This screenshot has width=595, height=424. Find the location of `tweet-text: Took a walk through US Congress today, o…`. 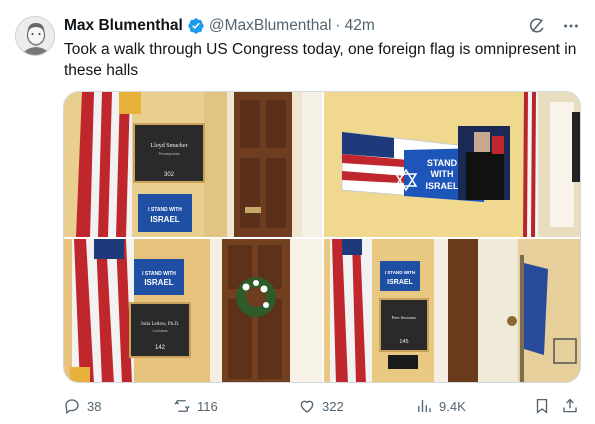

tweet-text: Took a walk through US Congress today, o… is located at coordinates (320, 60).